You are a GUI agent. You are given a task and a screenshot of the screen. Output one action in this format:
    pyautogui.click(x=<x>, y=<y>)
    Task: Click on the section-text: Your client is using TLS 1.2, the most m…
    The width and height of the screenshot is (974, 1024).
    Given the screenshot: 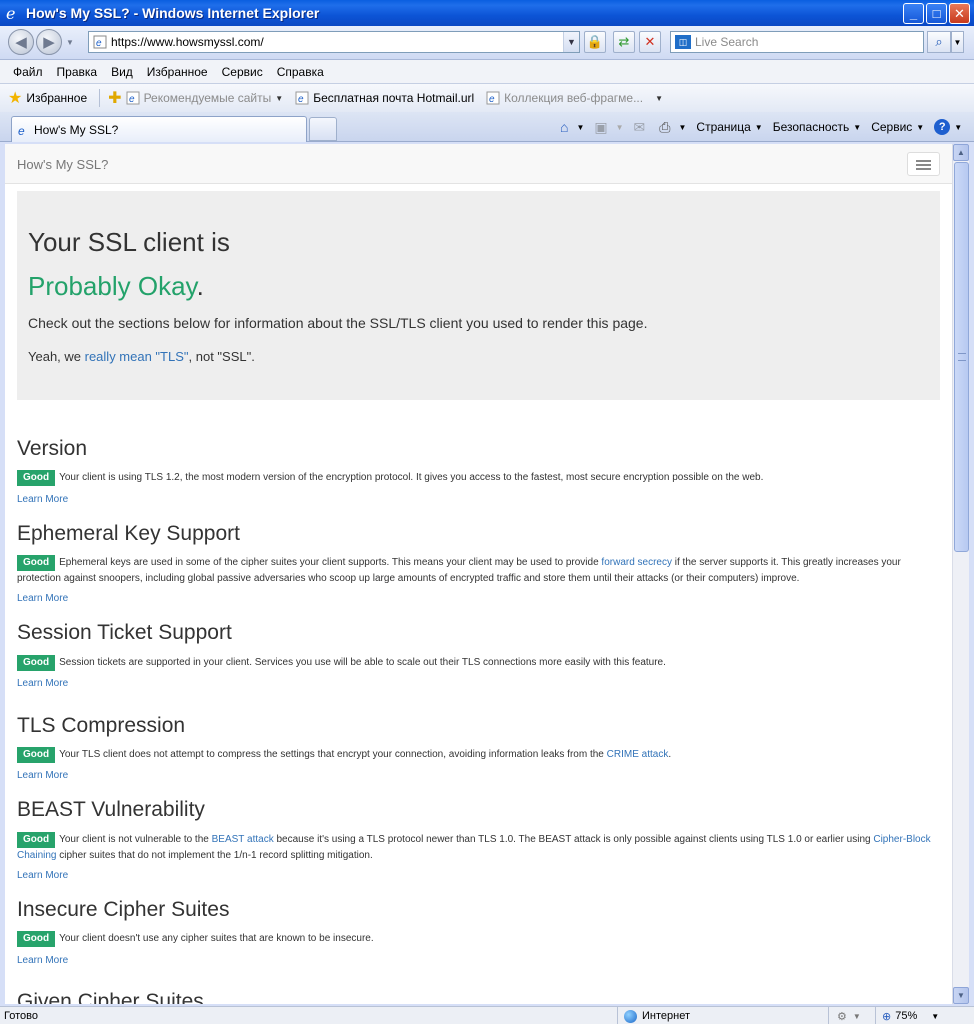 What is the action you would take?
    pyautogui.click(x=411, y=477)
    